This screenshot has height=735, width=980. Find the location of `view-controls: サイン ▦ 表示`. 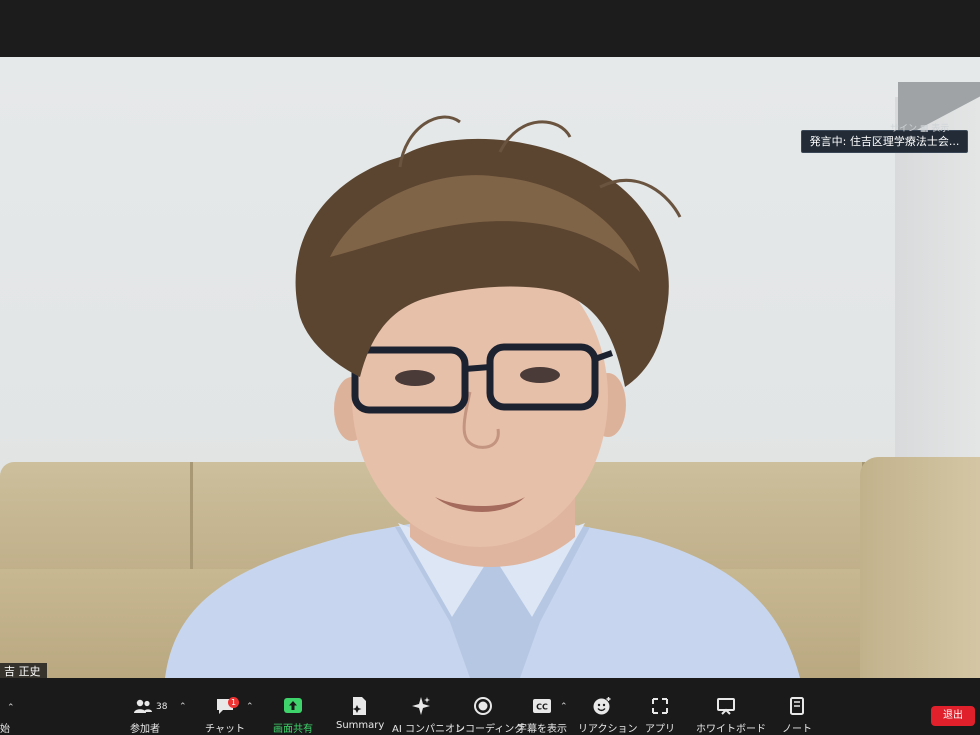

view-controls: サイン ▦ 表示 is located at coordinates (919, 127).